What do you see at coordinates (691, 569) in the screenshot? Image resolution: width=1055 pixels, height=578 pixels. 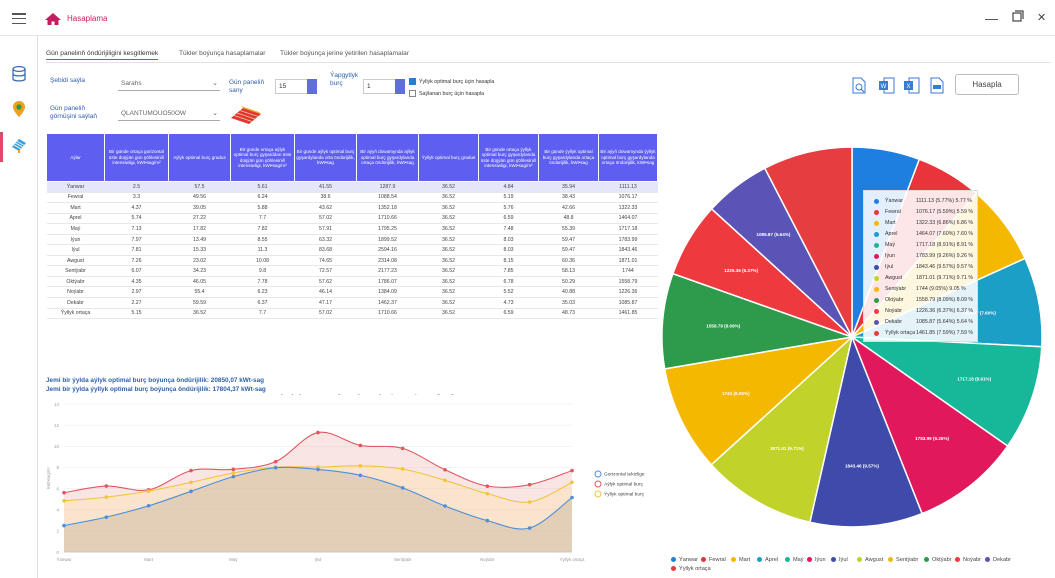 I see `legend-item: Ýyllyk ortaça` at bounding box center [691, 569].